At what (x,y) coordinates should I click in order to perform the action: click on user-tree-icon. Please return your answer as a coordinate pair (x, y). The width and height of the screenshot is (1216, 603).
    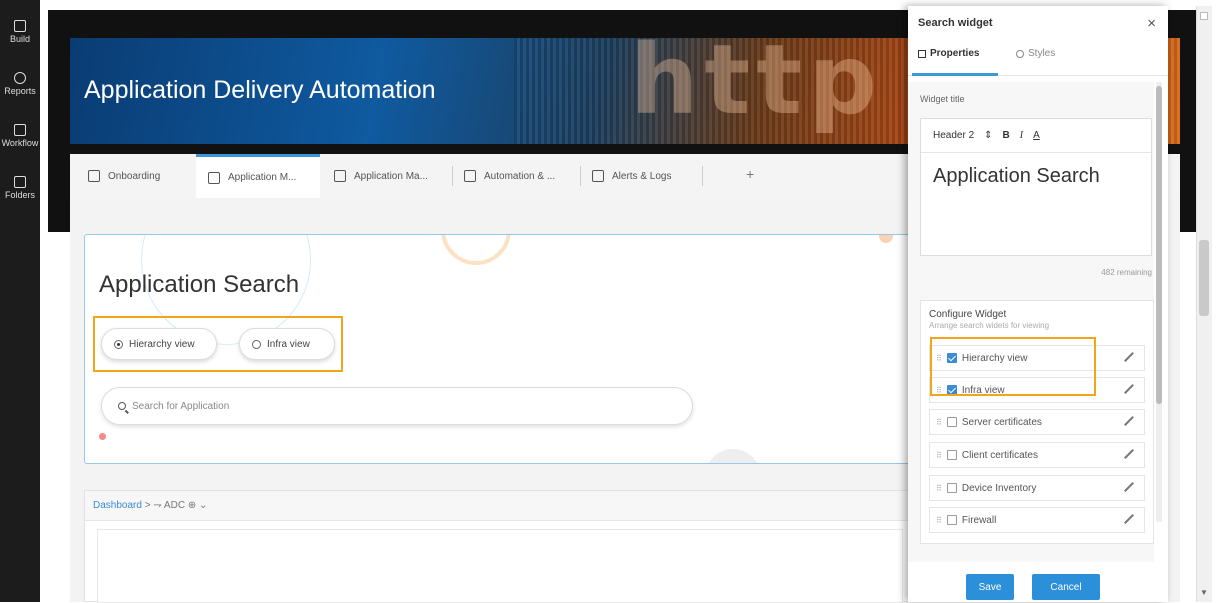
    Looking at the image, I should click on (214, 177).